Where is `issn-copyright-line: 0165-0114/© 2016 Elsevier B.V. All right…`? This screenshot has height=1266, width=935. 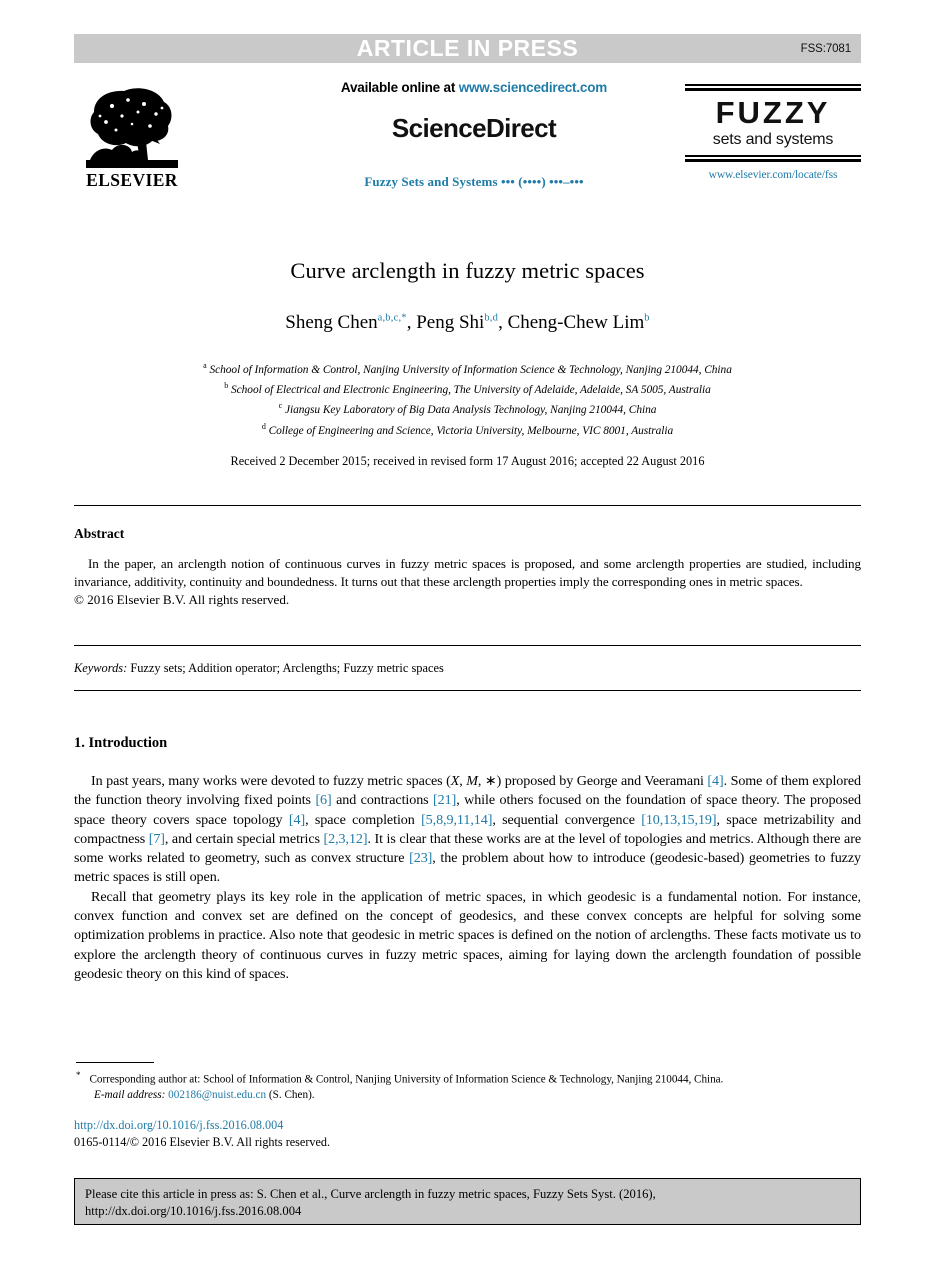 issn-copyright-line: 0165-0114/© 2016 Elsevier B.V. All right… is located at coordinates (202, 1141).